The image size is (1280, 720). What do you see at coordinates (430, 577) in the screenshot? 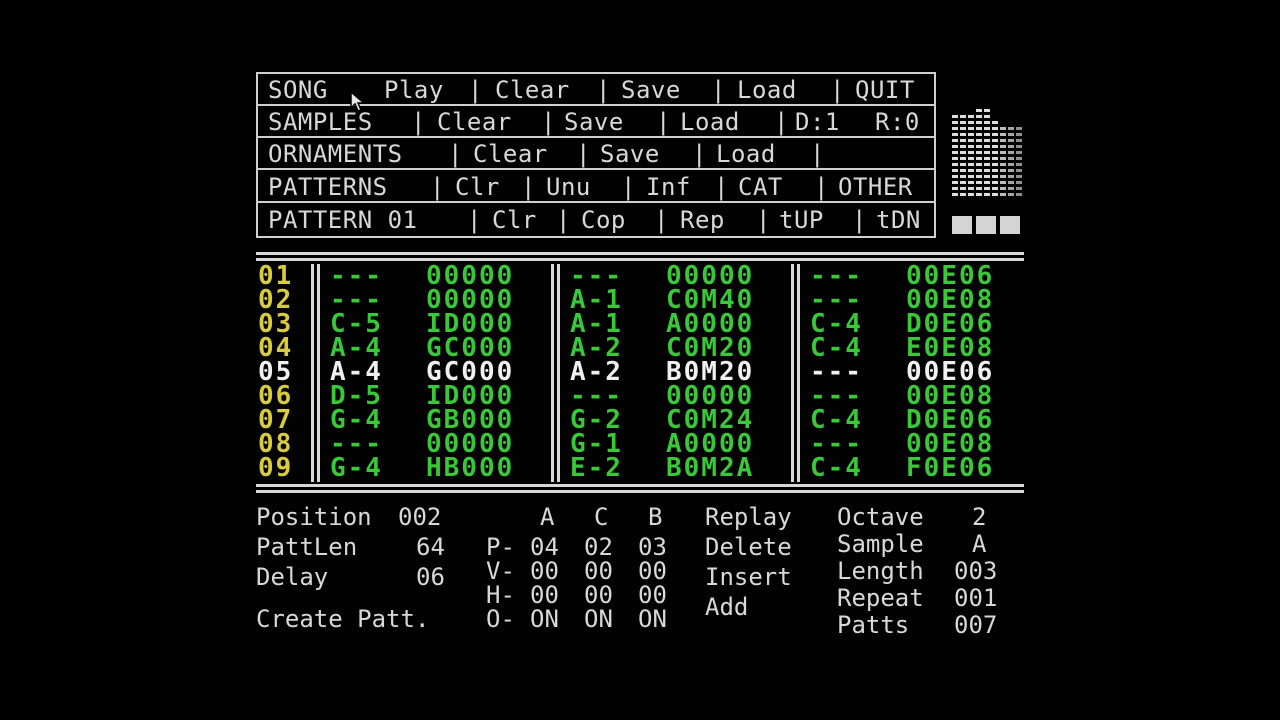
I see `delay-value: 06` at bounding box center [430, 577].